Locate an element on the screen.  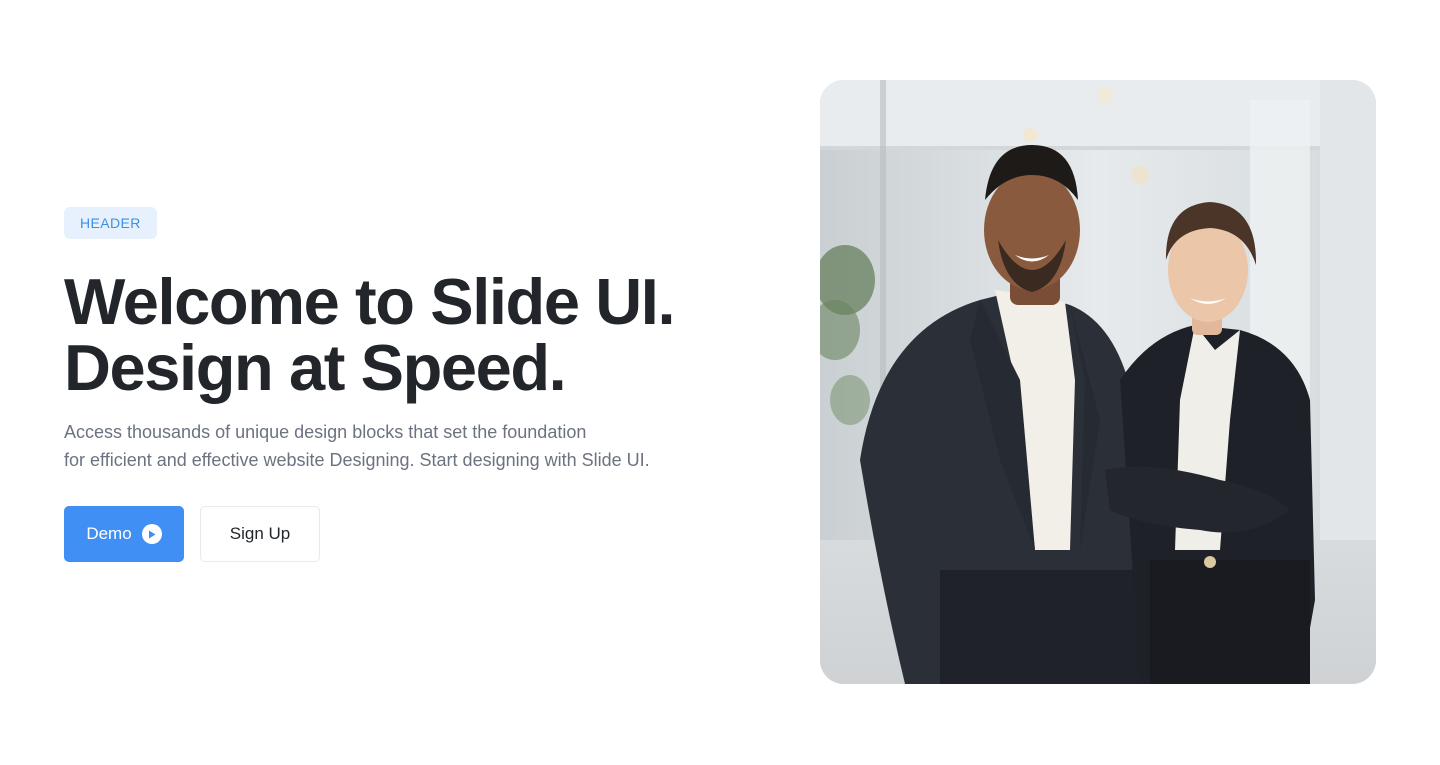
page-title: Welcome to Slide UI. Design at Speed. is located at coordinates (414, 335).